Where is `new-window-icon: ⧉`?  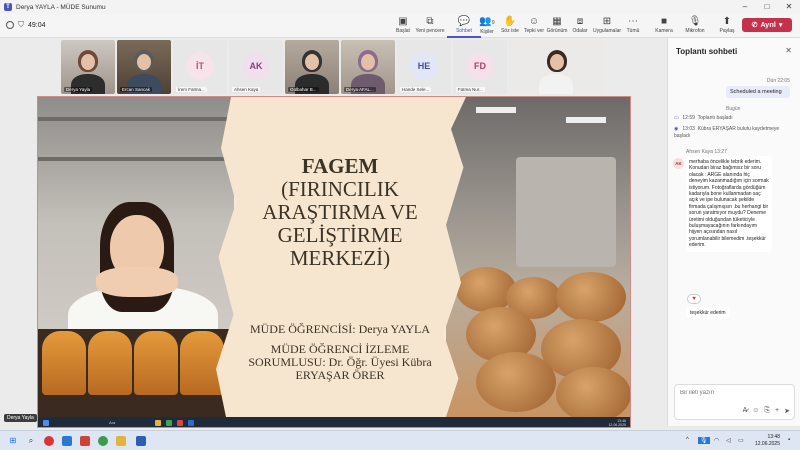
new-window-icon: ⧉ is located at coordinates (430, 21).